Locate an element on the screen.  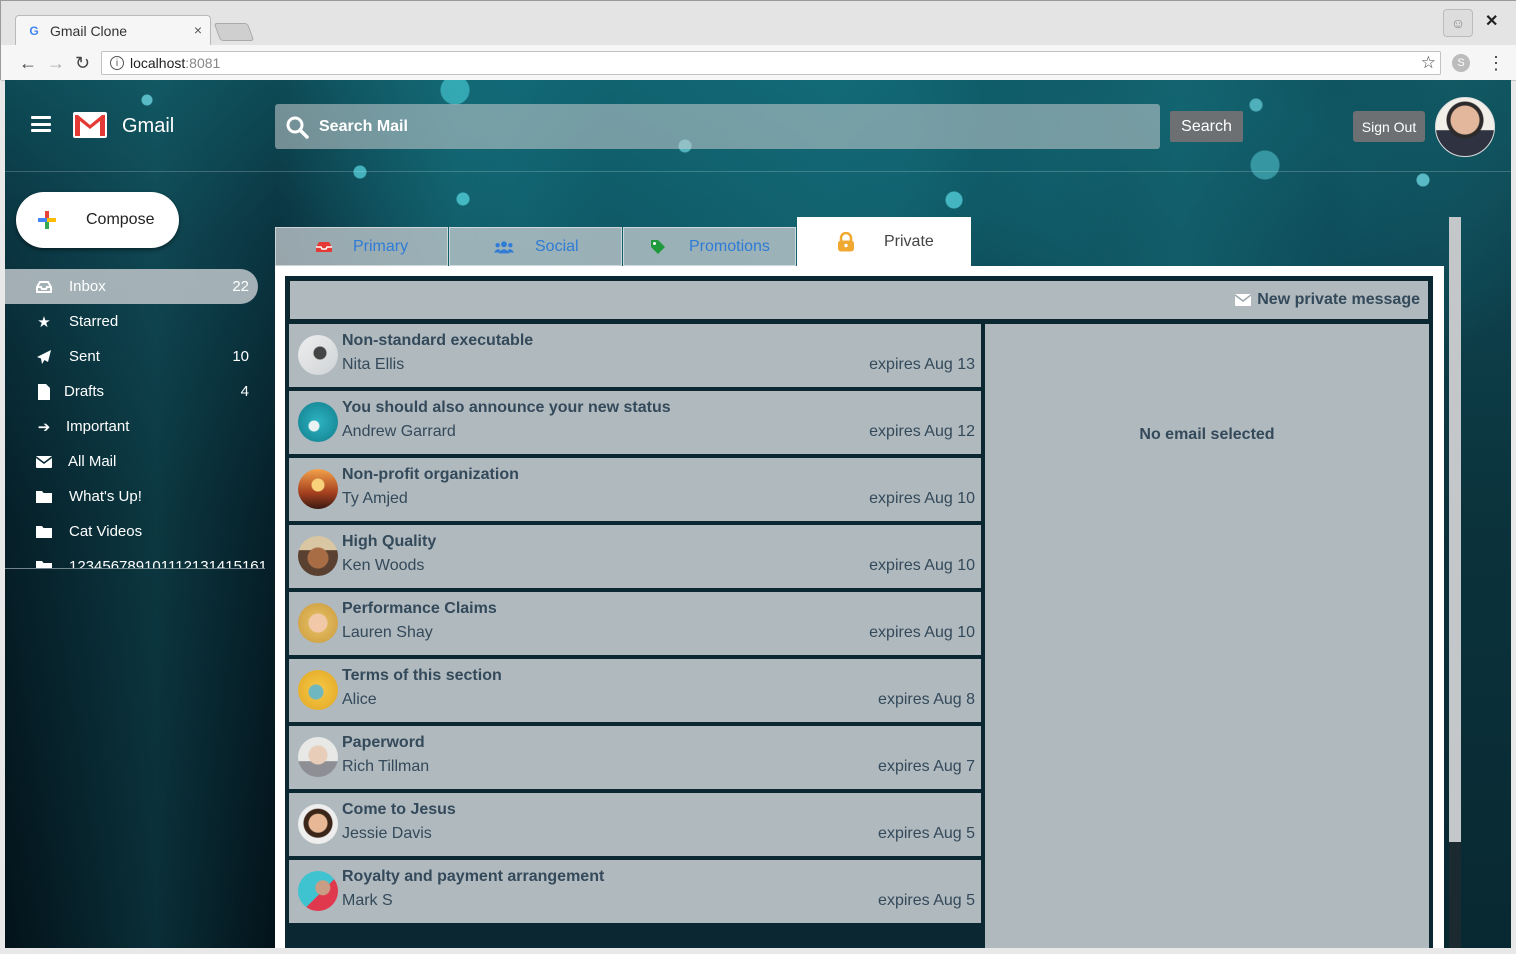
list-item: High Quality Ken Woods expires Aug 10 is located at coordinates (635, 556).